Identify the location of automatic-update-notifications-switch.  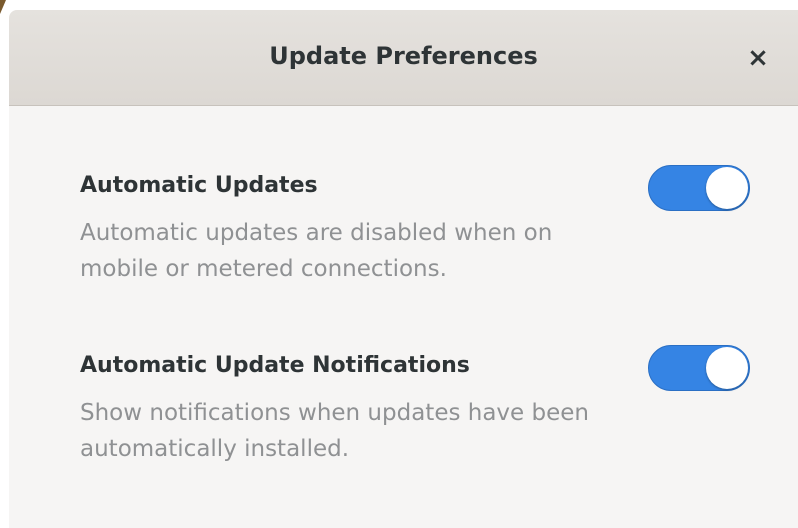
(699, 368).